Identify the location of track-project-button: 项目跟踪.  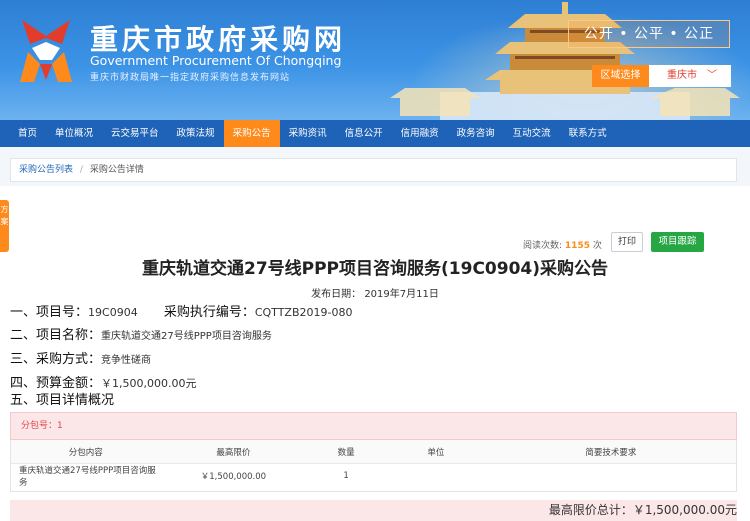
(677, 242).